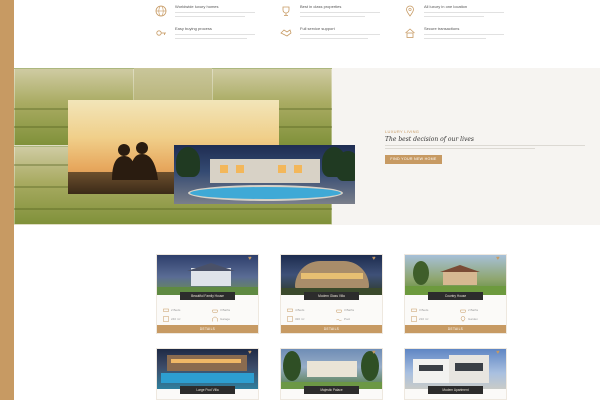 Image resolution: width=600 pixels, height=400 pixels. I want to click on feature-item: All luxury in one location, so click(459, 15).